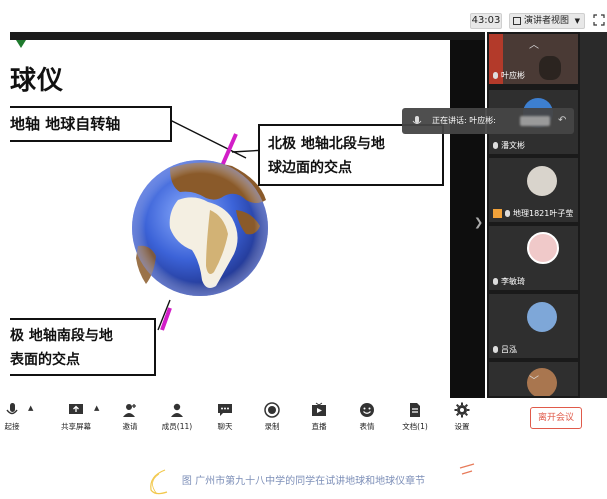 The image size is (607, 499). Describe the element at coordinates (509, 145) in the screenshot. I see `participant-name: 潘文彬` at that location.